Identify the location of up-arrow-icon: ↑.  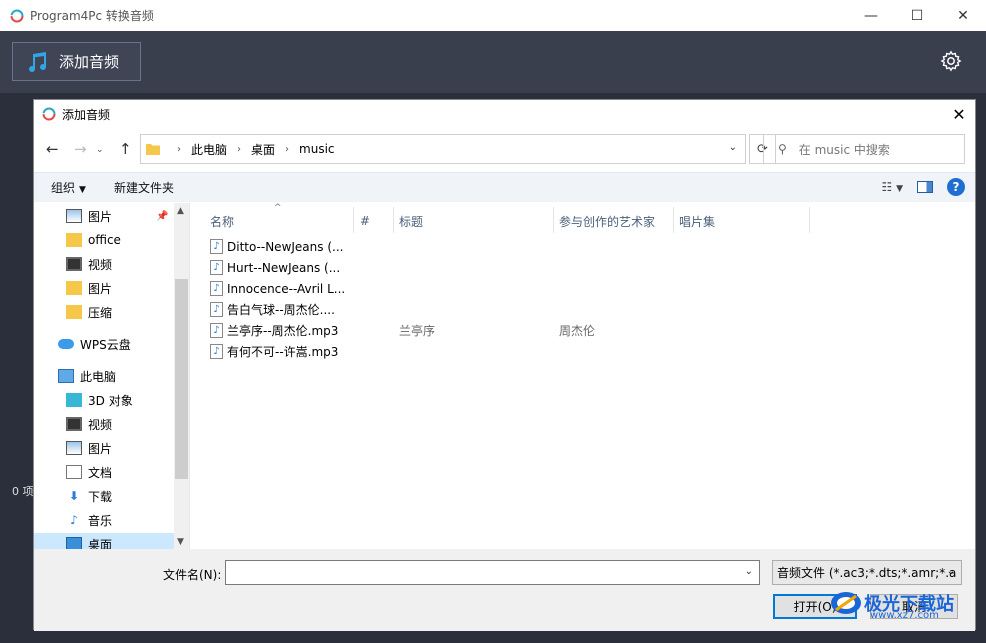
(125, 149).